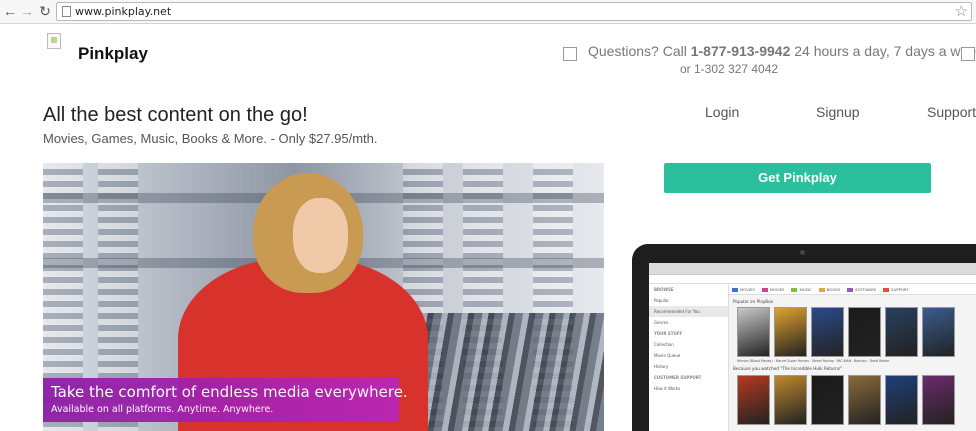  Describe the element at coordinates (678, 377) in the screenshot. I see `mockup-sidebar-item: CUSTOMER SUPPORT` at that location.